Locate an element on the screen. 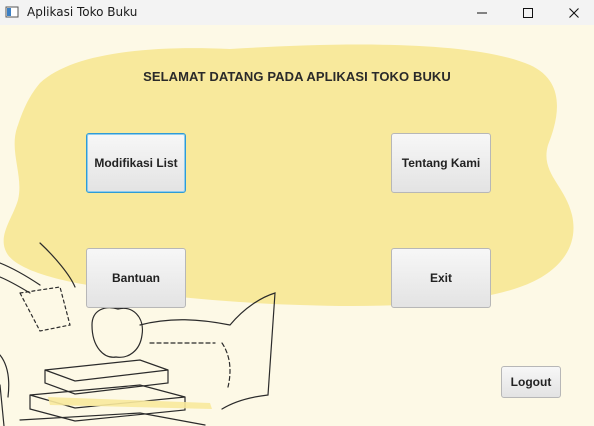 This screenshot has width=594, height=426. close-icon is located at coordinates (574, 12).